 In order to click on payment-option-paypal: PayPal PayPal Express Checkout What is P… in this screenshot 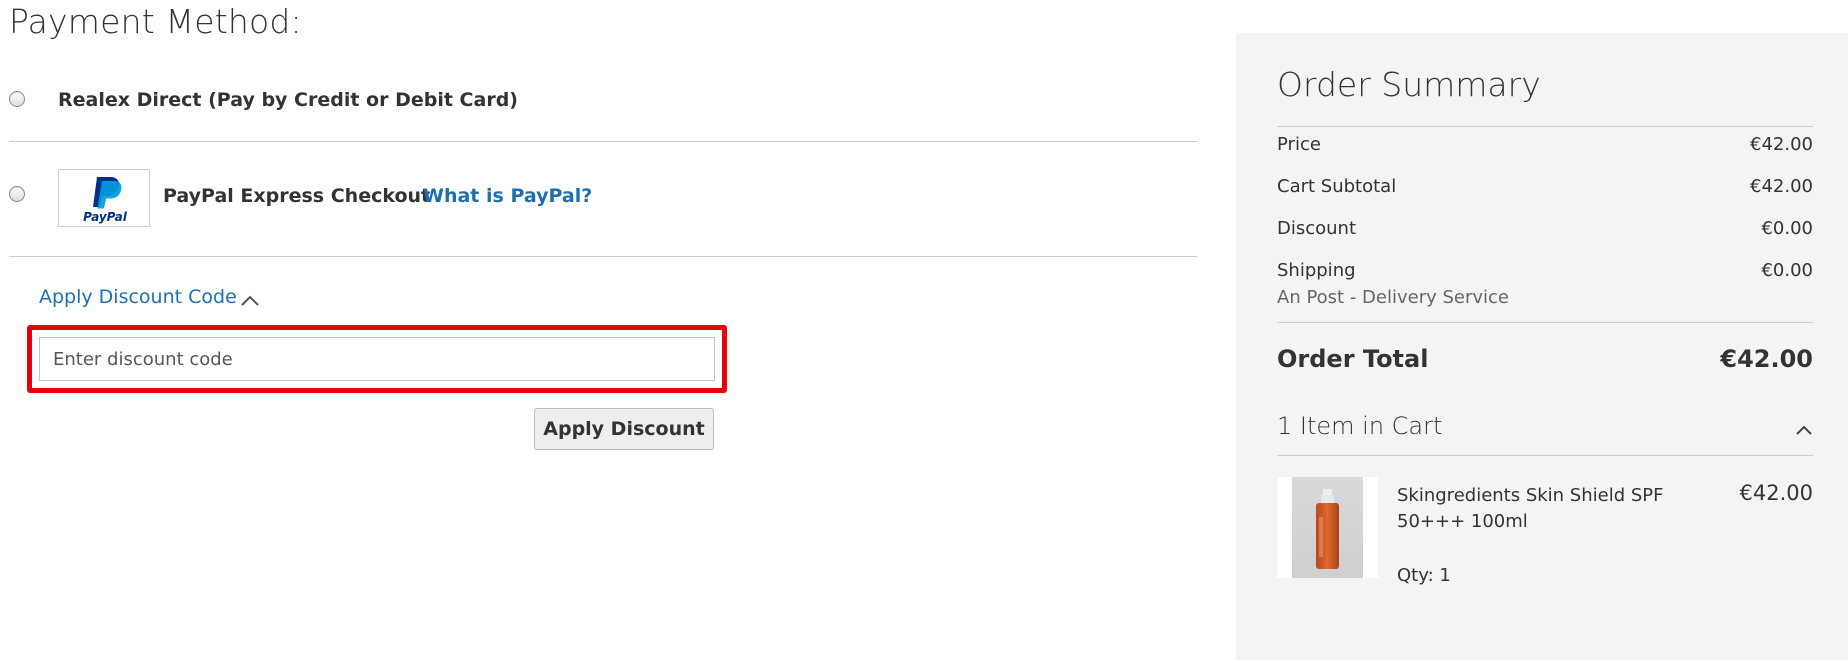, I will do `click(603, 199)`.